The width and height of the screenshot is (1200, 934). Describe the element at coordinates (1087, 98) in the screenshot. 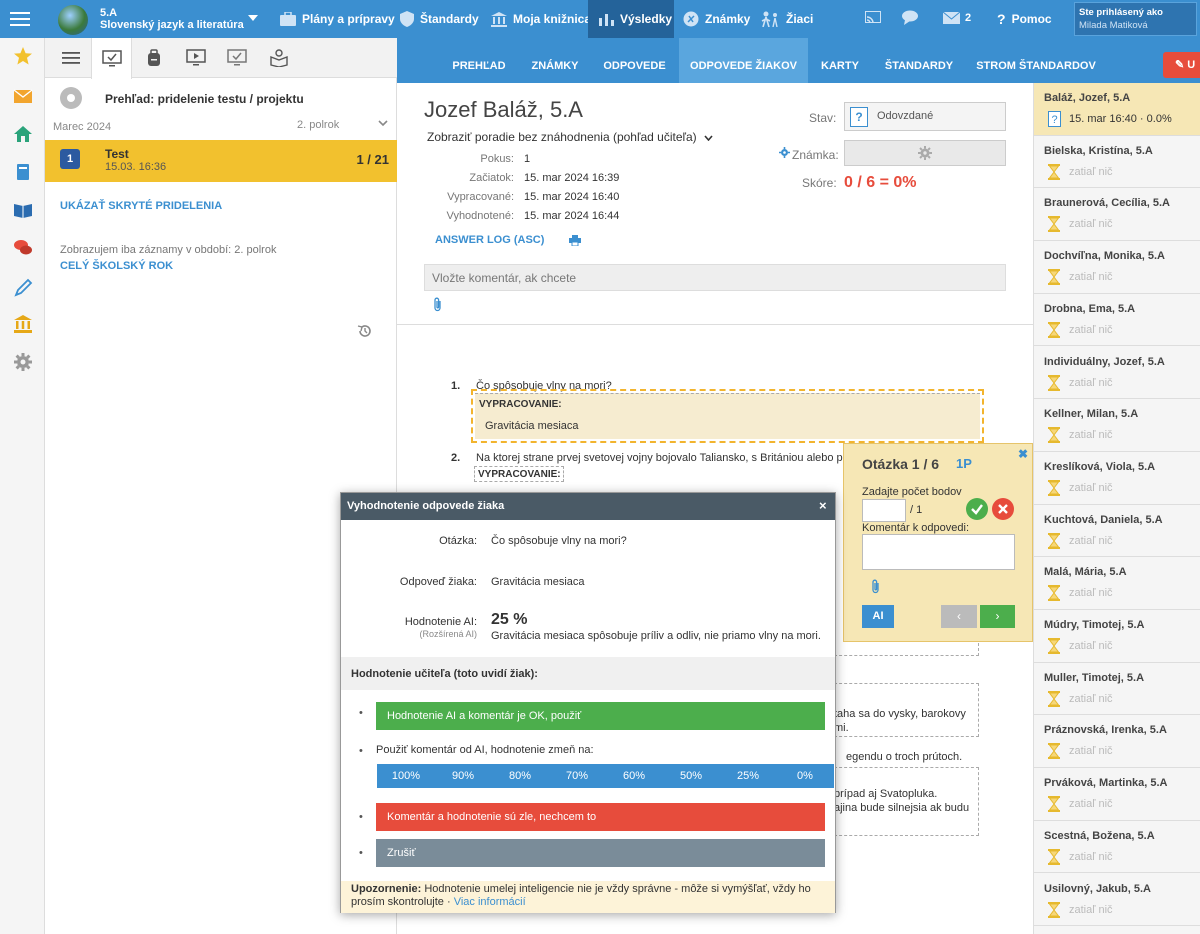

I see `student-row-name: Baláž, Jozef, 5.A` at that location.